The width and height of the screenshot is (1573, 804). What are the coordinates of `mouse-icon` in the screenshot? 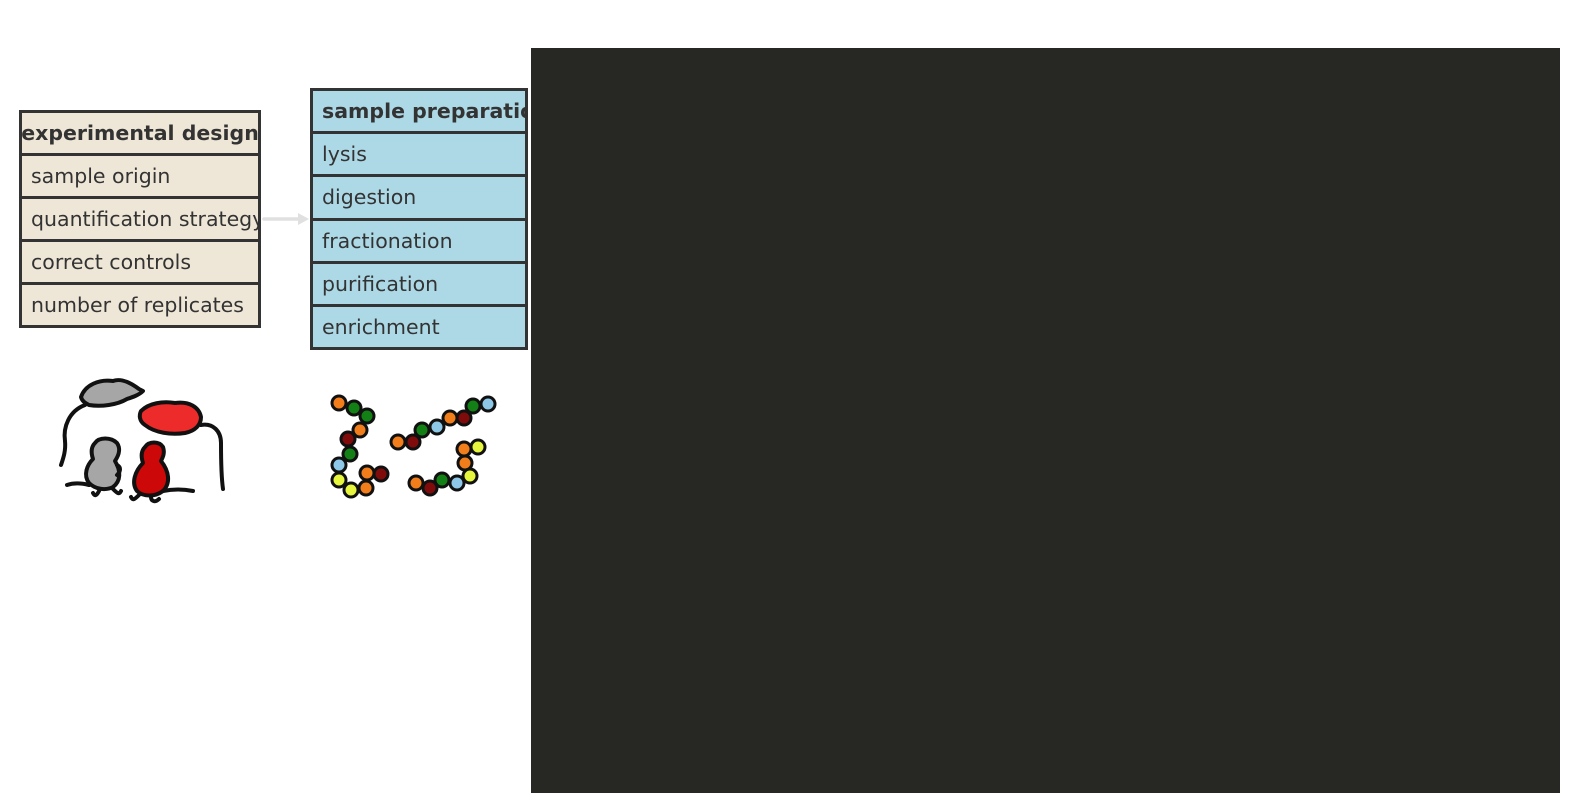 It's located at (142, 441).